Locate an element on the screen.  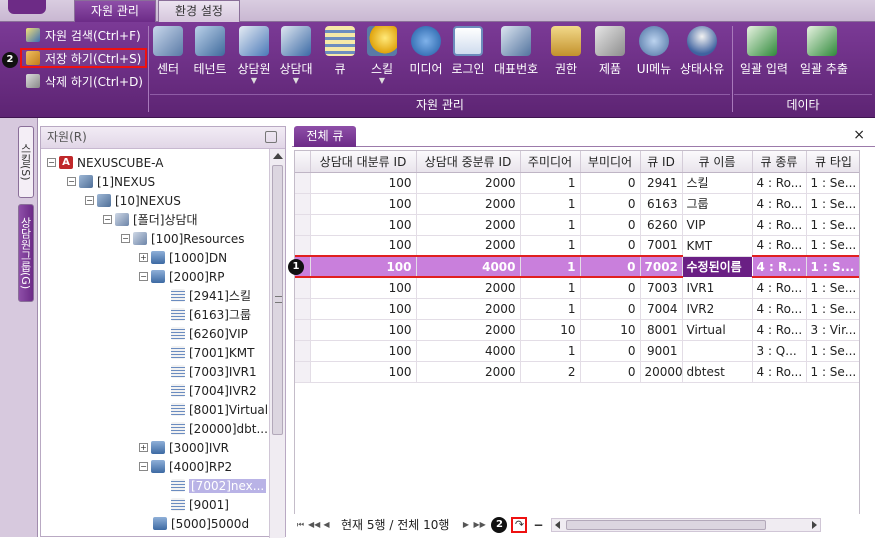
cell-main-media: 10 is located at coordinates (550, 330).